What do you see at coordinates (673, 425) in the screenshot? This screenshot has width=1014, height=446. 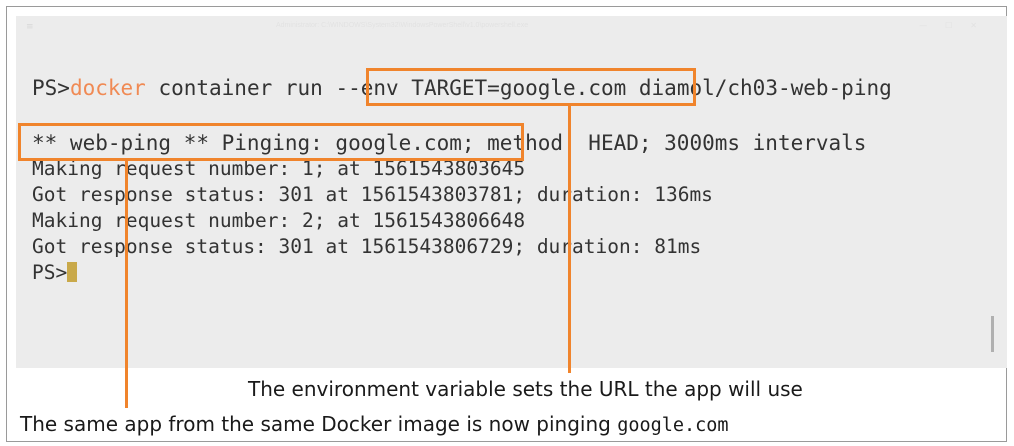 I see `ping-caption-code: google.com` at bounding box center [673, 425].